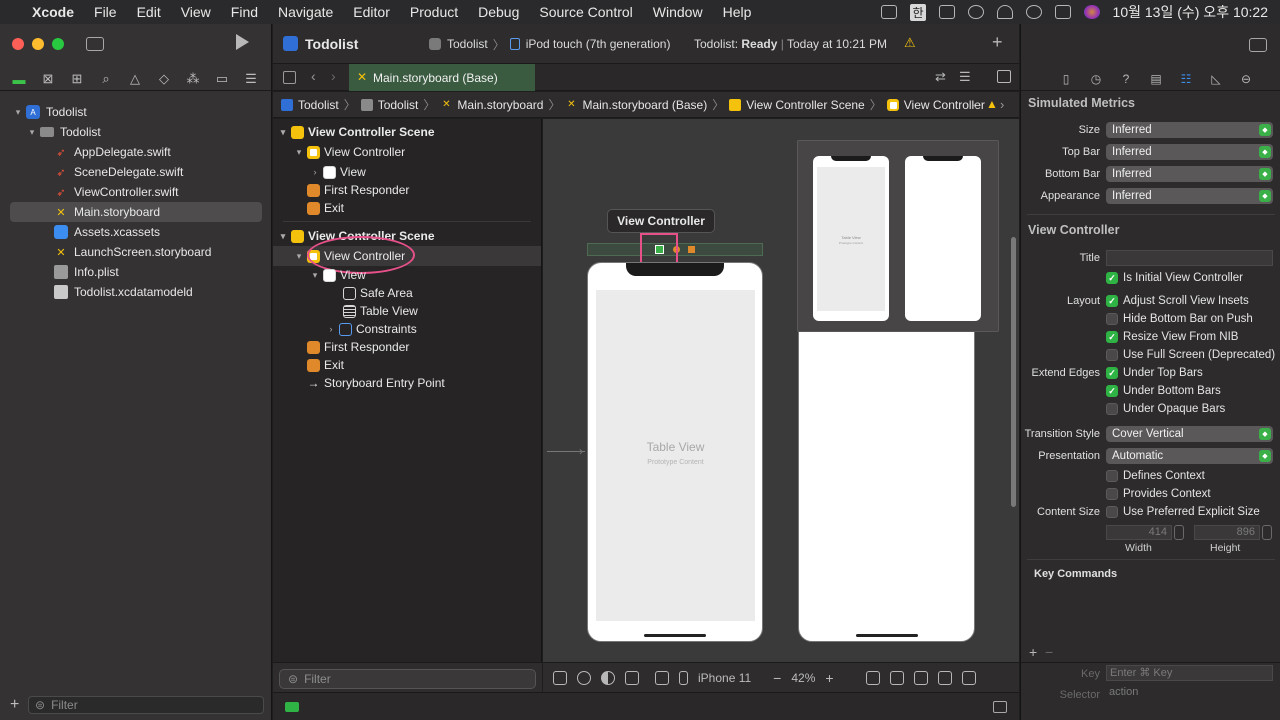 Image resolution: width=1280 pixels, height=720 pixels. Describe the element at coordinates (691, 249) in the screenshot. I see `dock-exit-icon` at that location.